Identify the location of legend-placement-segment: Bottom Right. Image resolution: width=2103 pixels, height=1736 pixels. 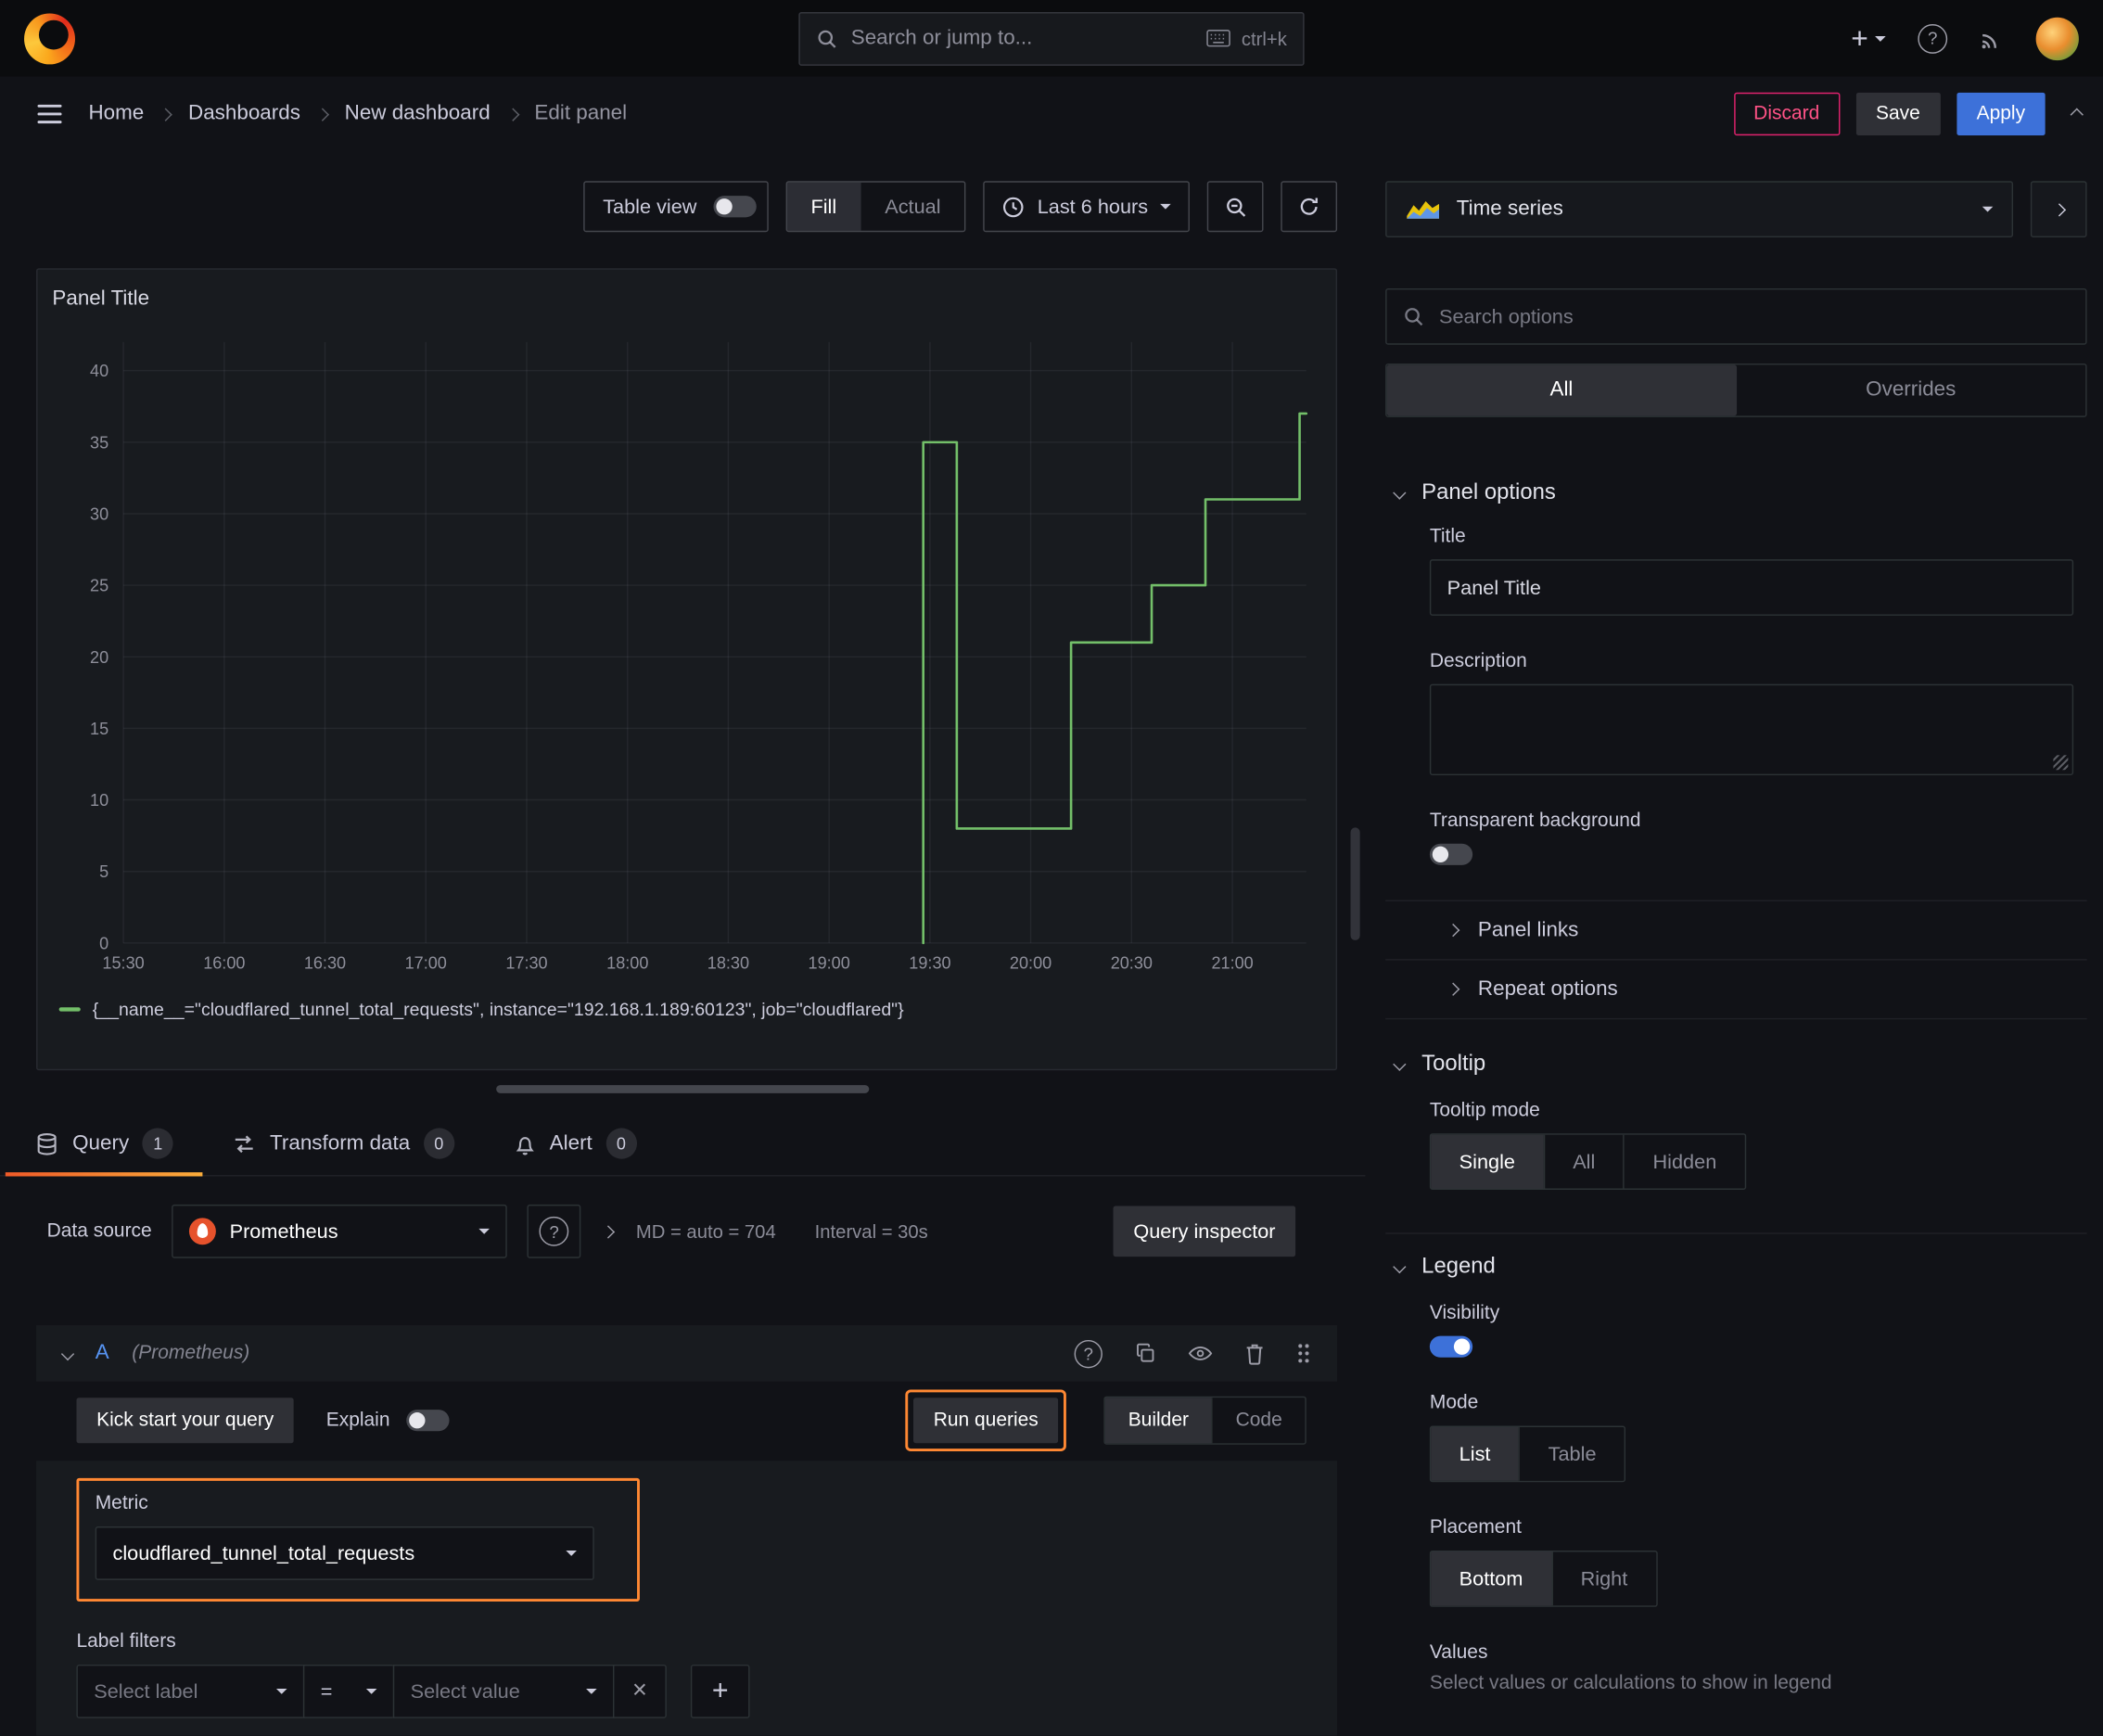
(1543, 1579).